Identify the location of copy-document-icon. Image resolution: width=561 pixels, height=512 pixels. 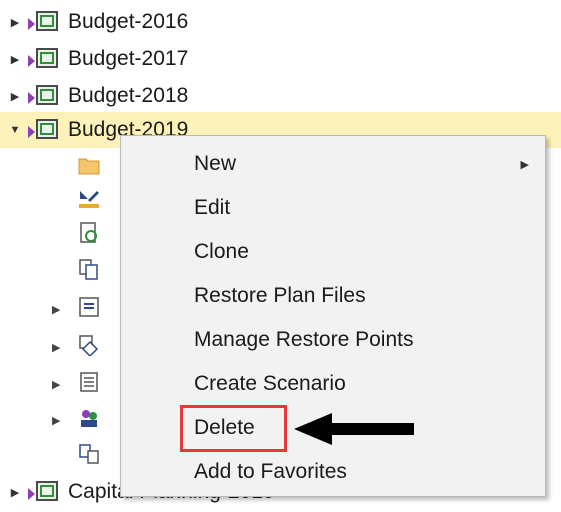
(89, 269).